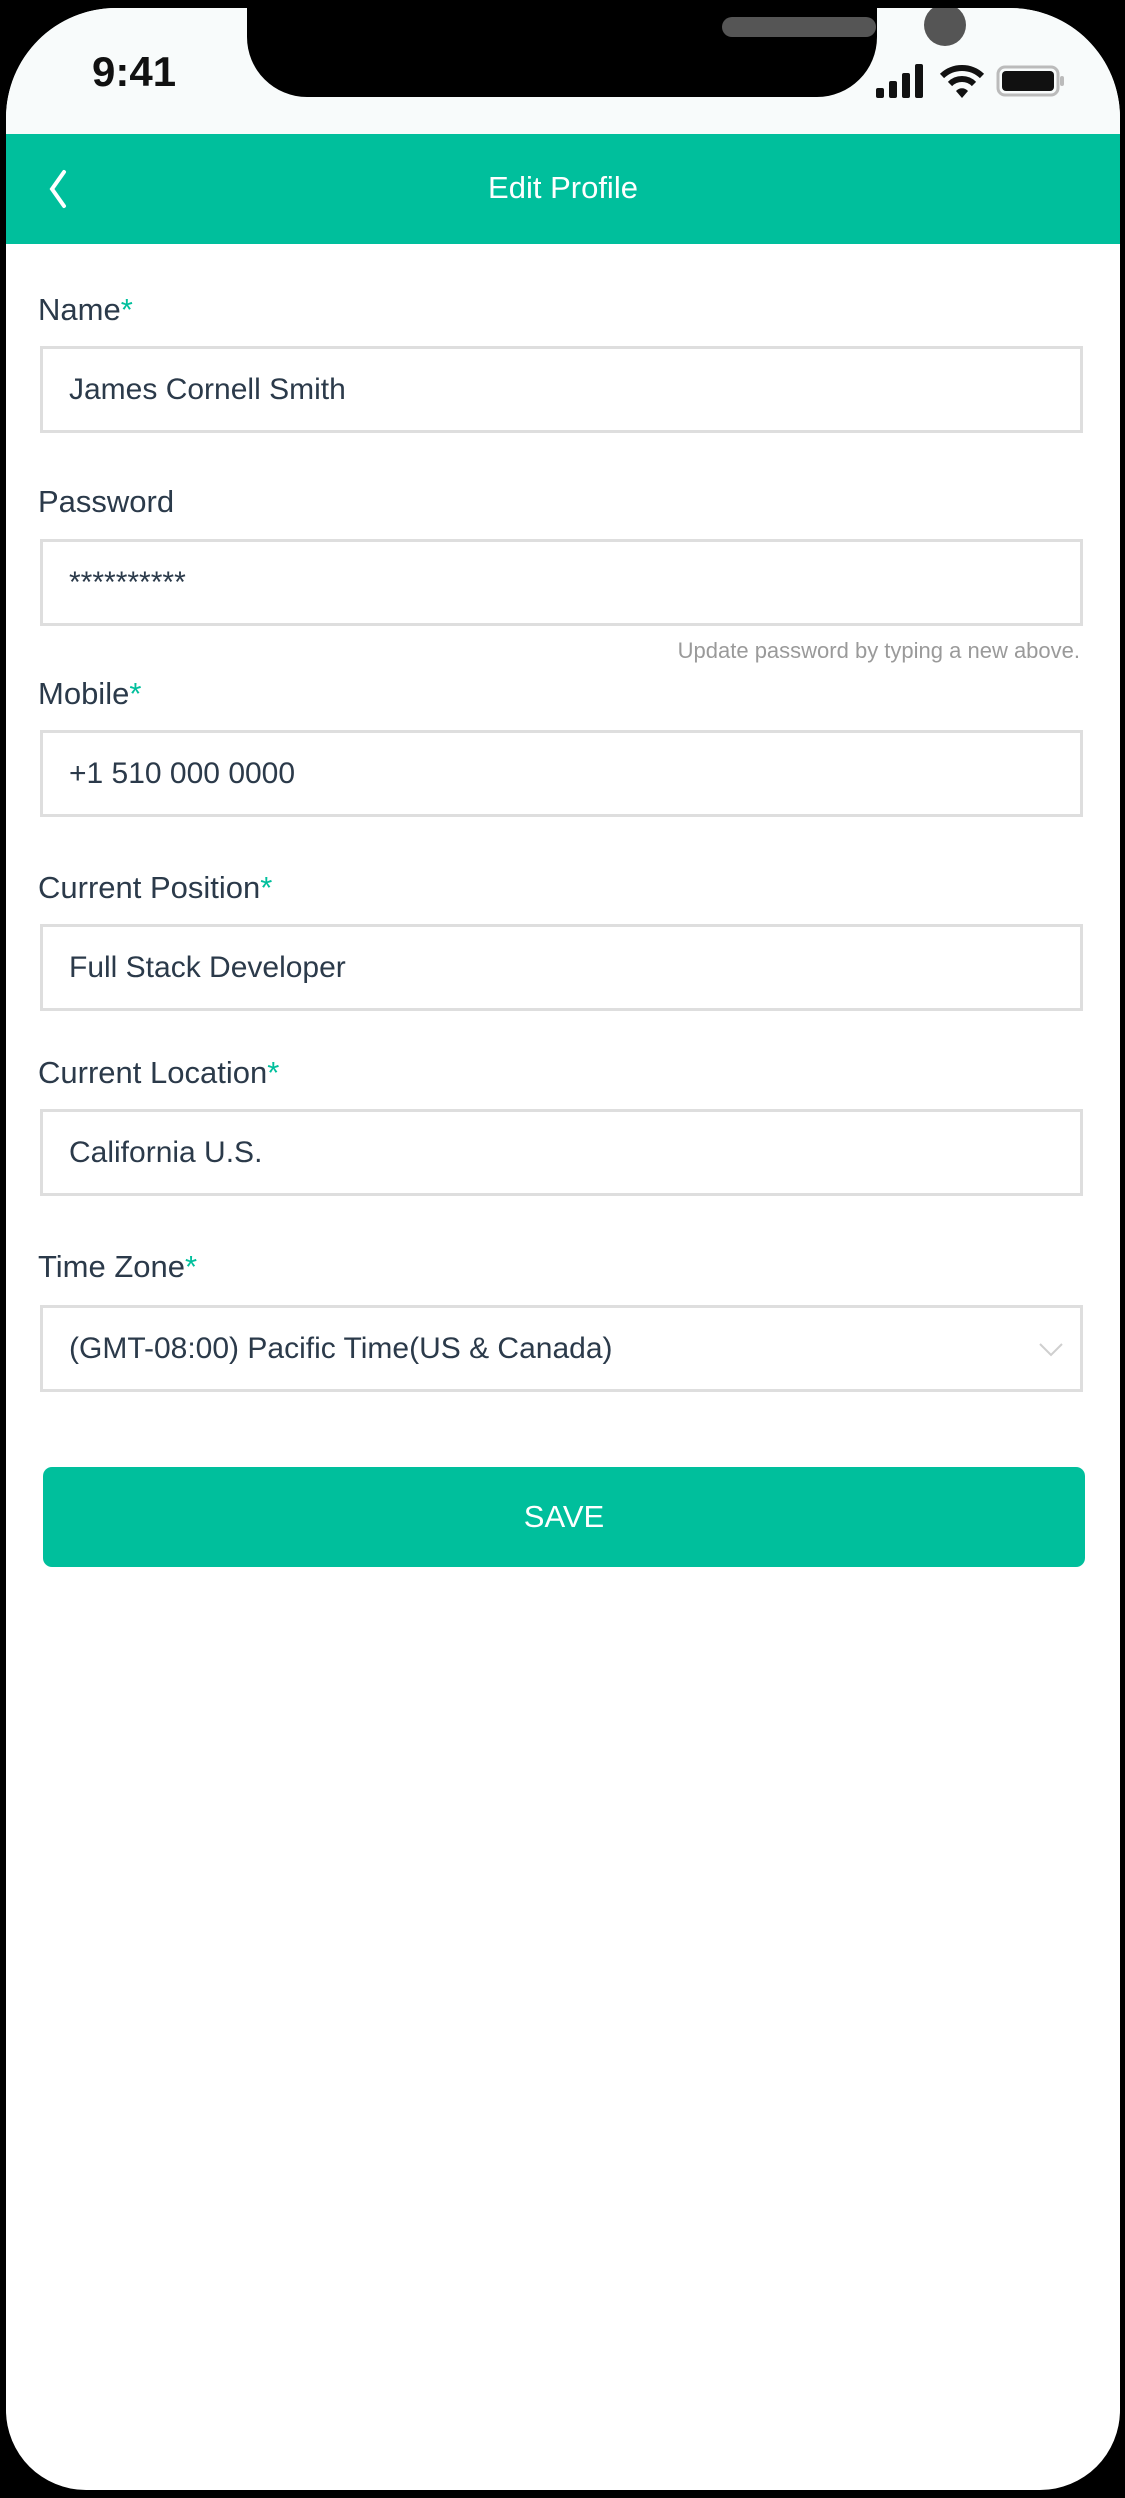 The width and height of the screenshot is (1125, 2498). I want to click on location-label: Current Location*, so click(158, 1073).